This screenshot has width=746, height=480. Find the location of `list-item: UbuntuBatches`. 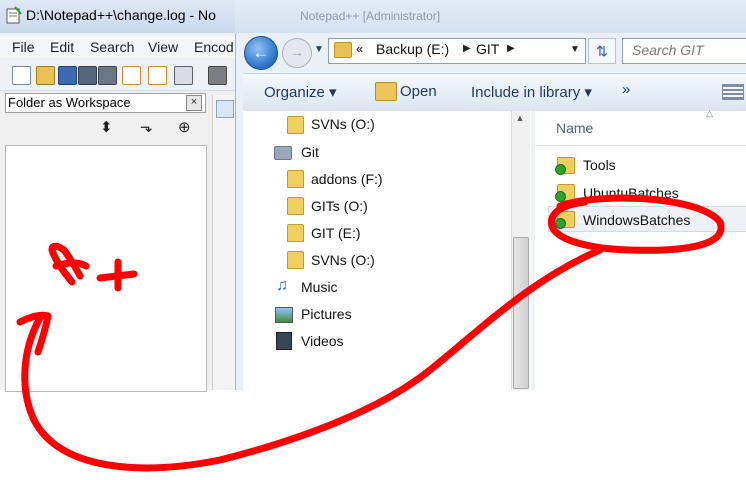

list-item: UbuntuBatches is located at coordinates (648, 193).